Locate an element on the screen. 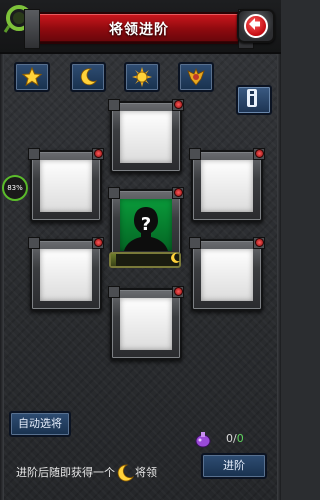 The image size is (320, 500). back-button is located at coordinates (256, 26).